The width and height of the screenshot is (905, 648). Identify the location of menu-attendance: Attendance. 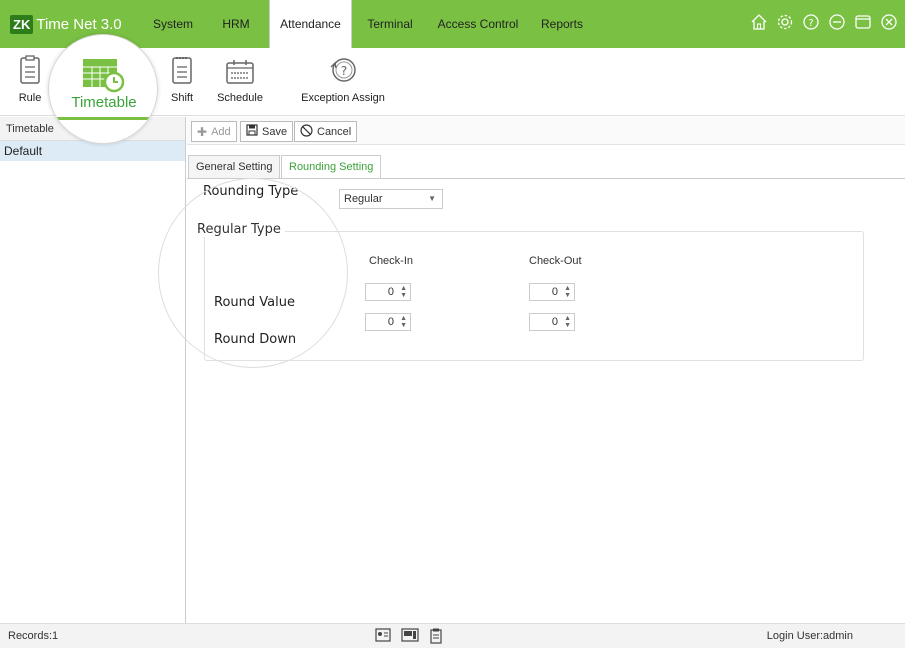
(310, 24).